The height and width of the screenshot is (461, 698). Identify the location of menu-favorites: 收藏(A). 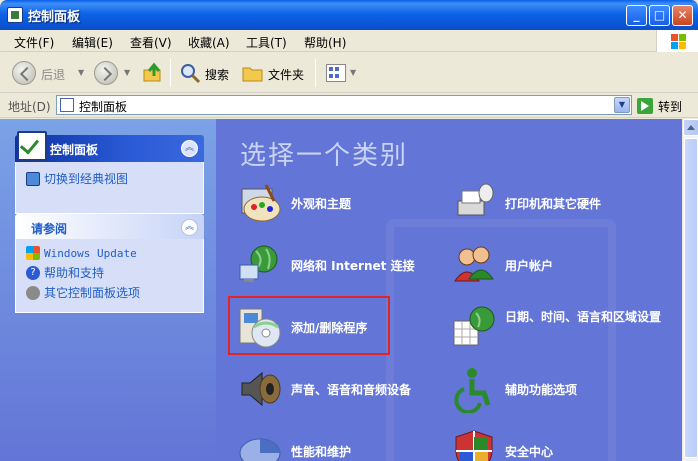
(209, 42).